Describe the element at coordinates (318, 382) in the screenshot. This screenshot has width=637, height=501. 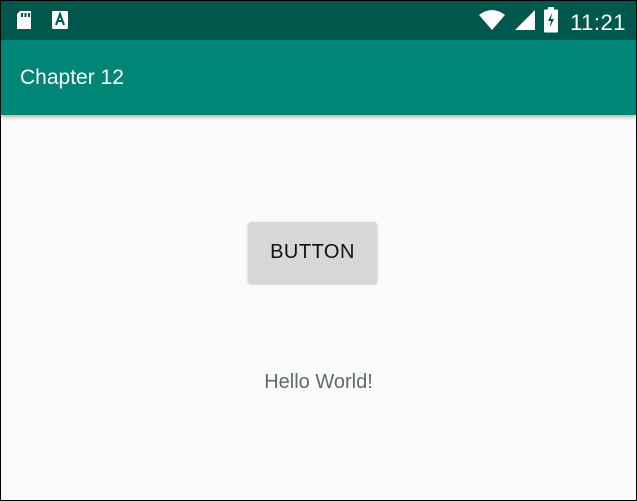
I see `hello-text: Hello World!` at that location.